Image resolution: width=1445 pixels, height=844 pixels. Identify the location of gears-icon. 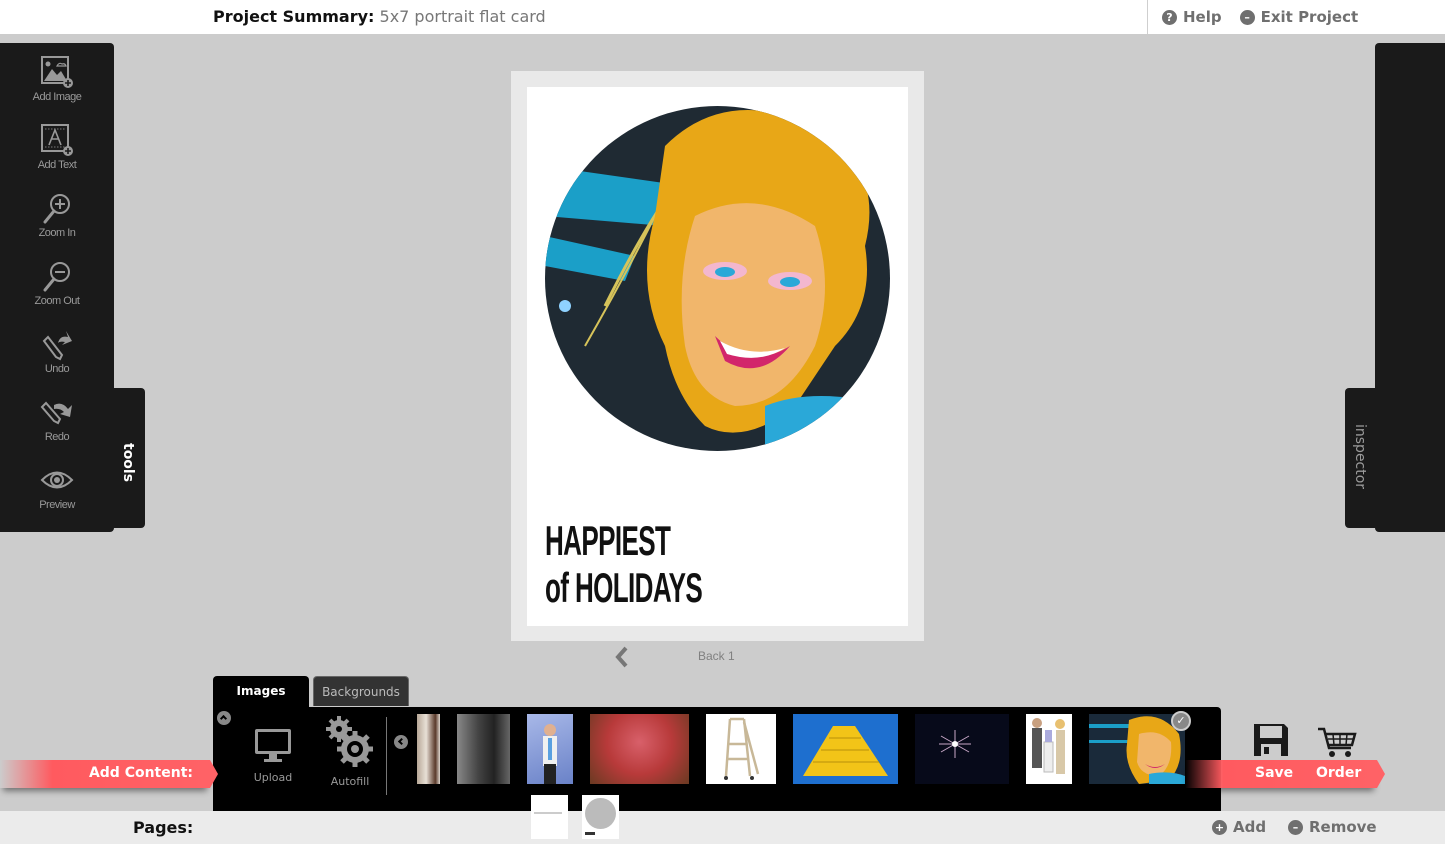
(349, 741).